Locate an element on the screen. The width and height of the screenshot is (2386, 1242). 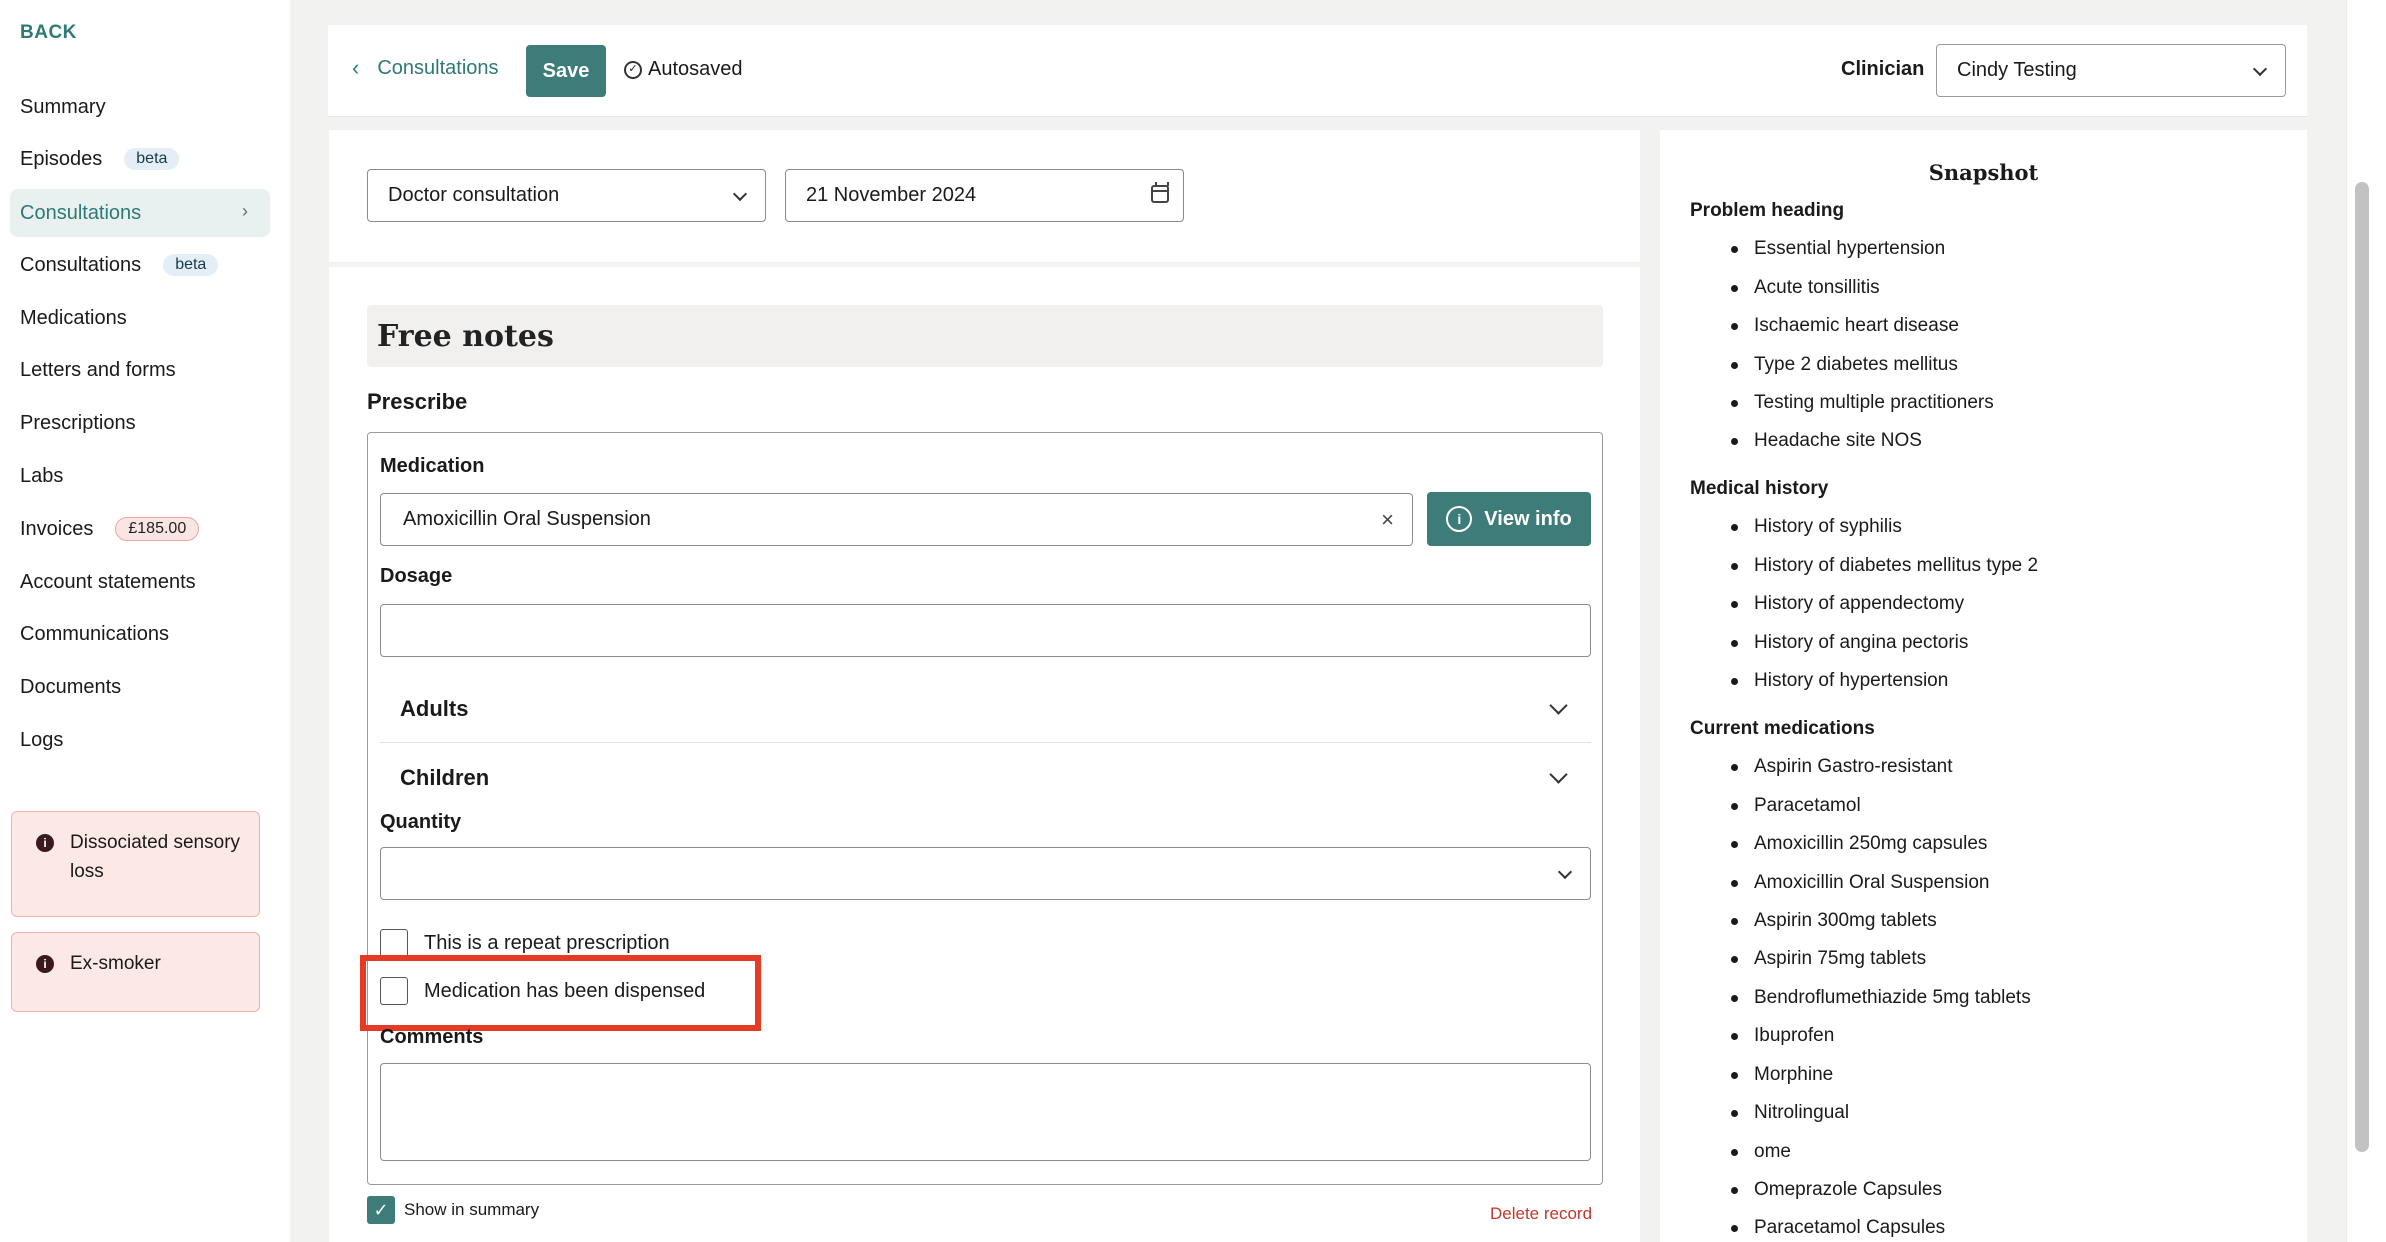
comments-textarea is located at coordinates (985, 1112).